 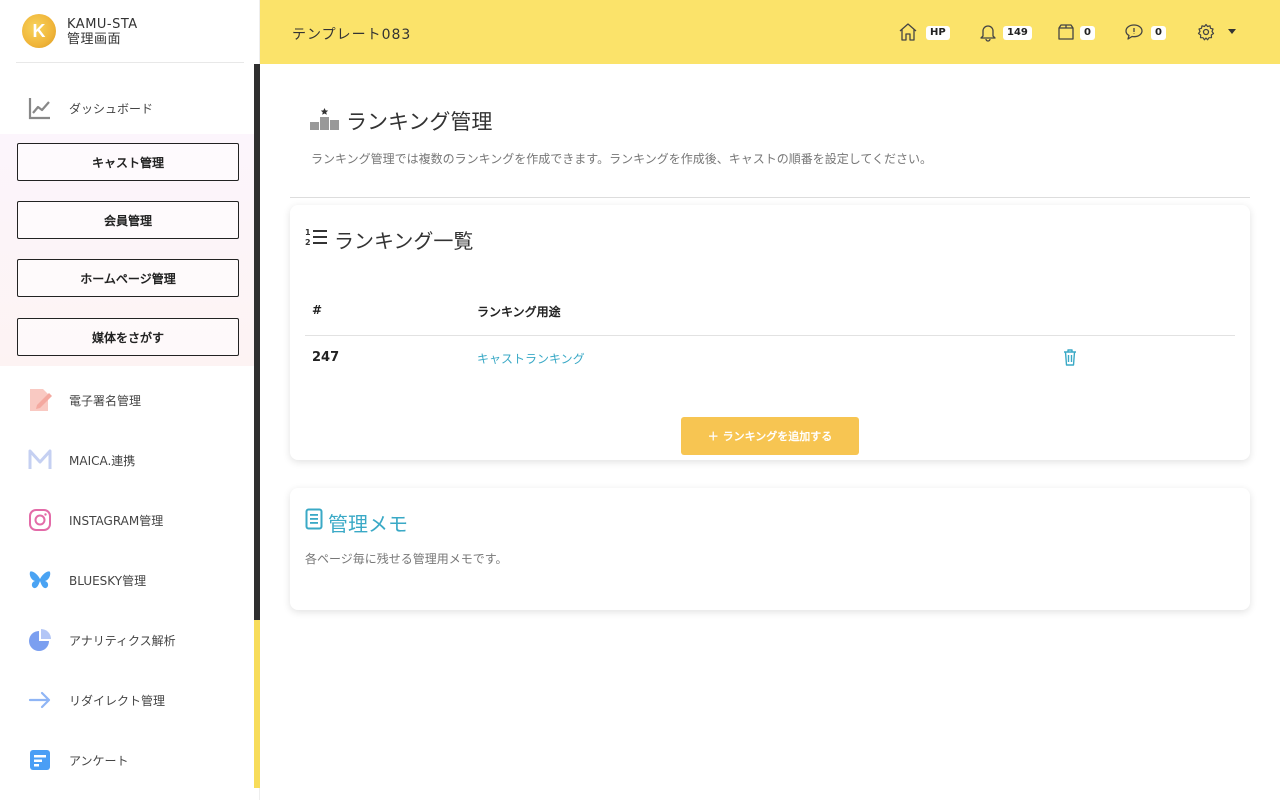 I want to click on ordered-list-icon: 1 2, so click(x=316, y=237).